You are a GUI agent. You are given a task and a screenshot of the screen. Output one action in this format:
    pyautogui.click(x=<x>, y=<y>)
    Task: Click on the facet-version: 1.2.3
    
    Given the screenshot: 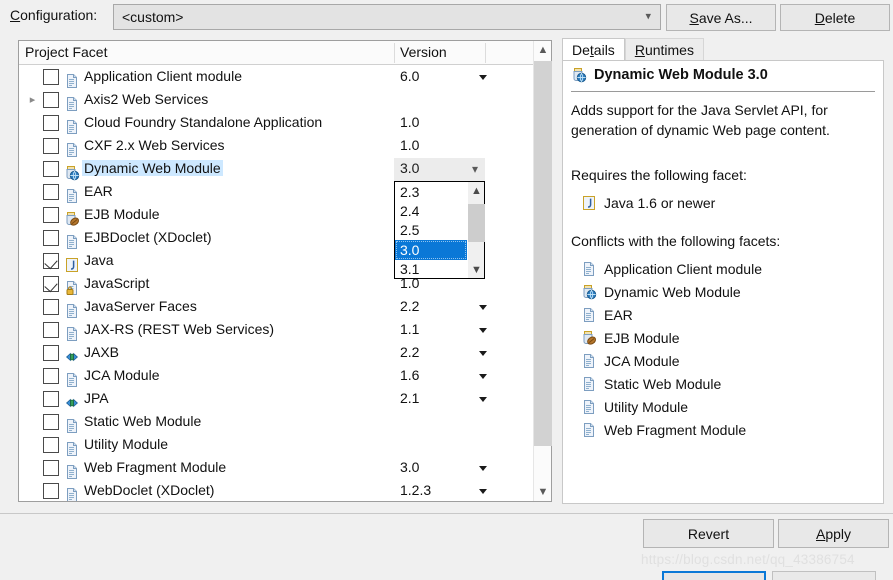 What is the action you would take?
    pyautogui.click(x=416, y=490)
    